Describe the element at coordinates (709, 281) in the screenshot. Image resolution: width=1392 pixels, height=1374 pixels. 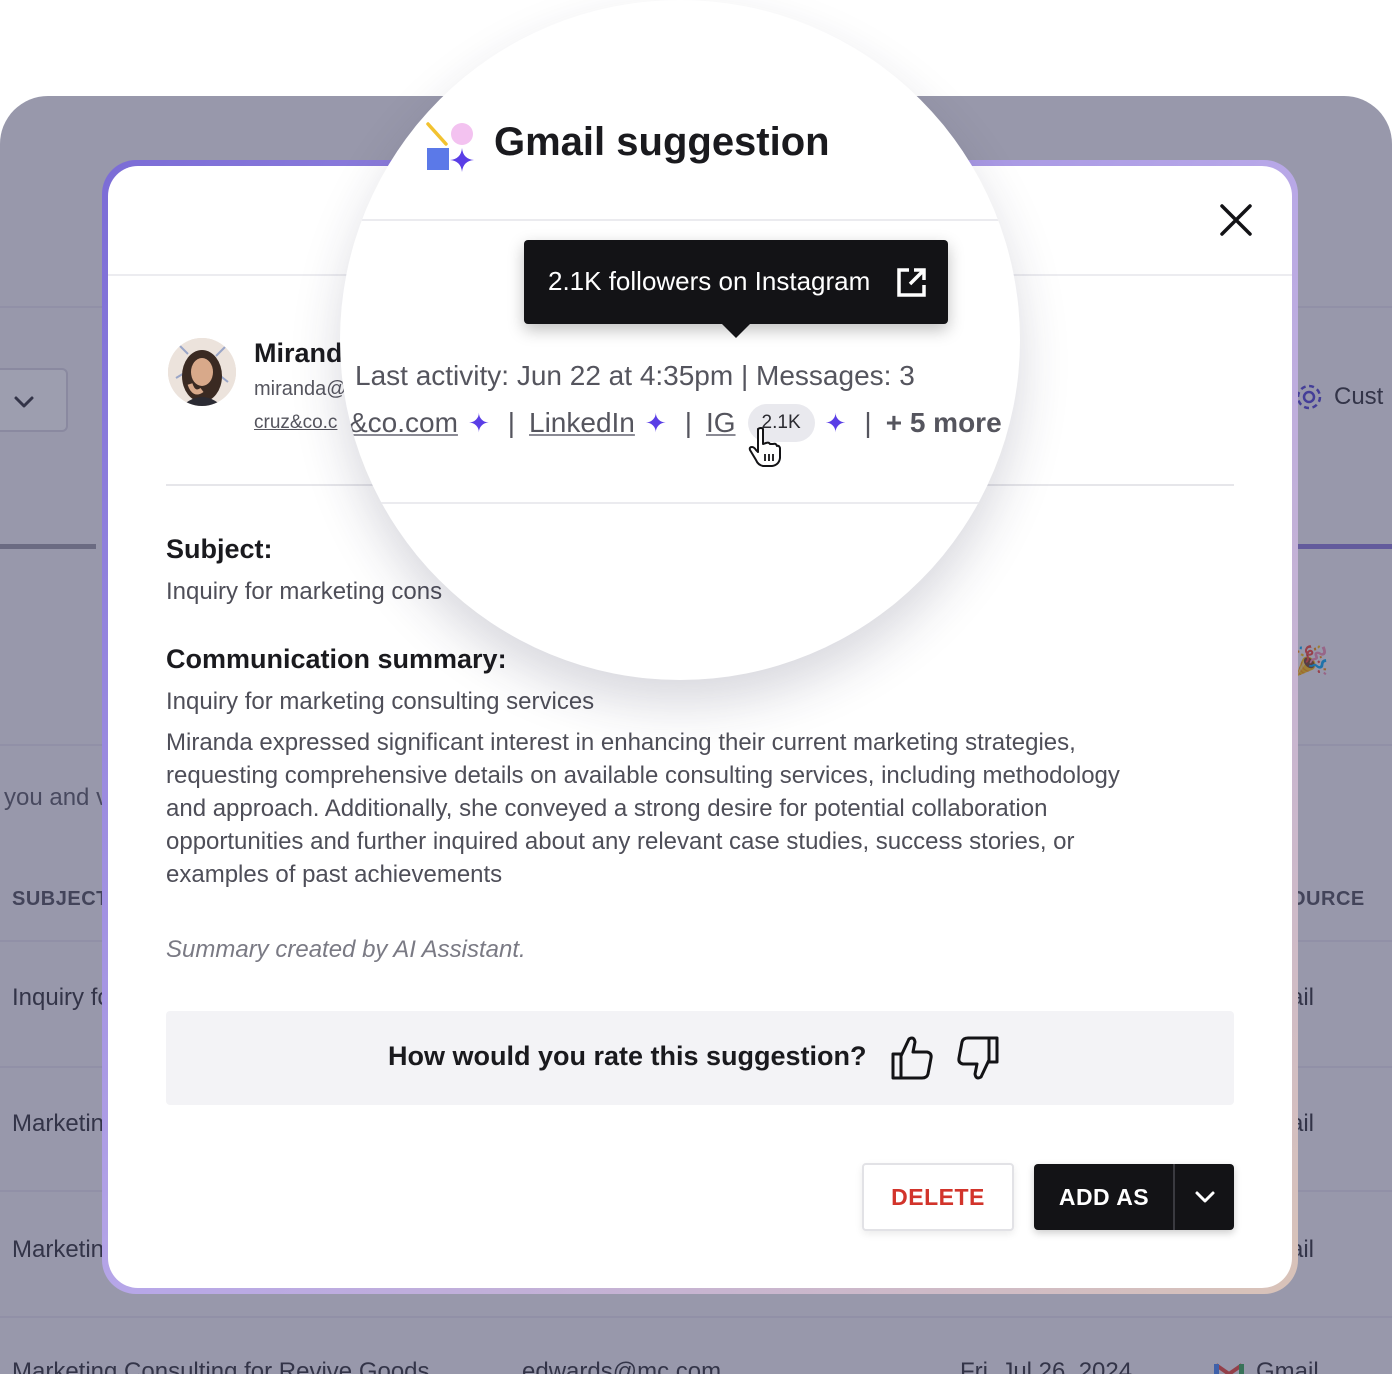
I see `tooltip-text: 2.1K followers on Instagram` at that location.